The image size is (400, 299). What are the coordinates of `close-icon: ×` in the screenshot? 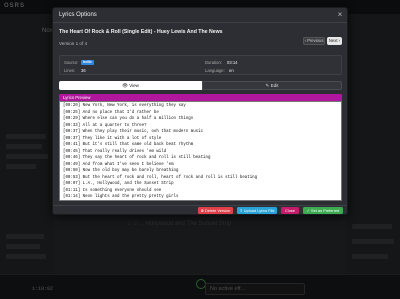 It's located at (340, 15).